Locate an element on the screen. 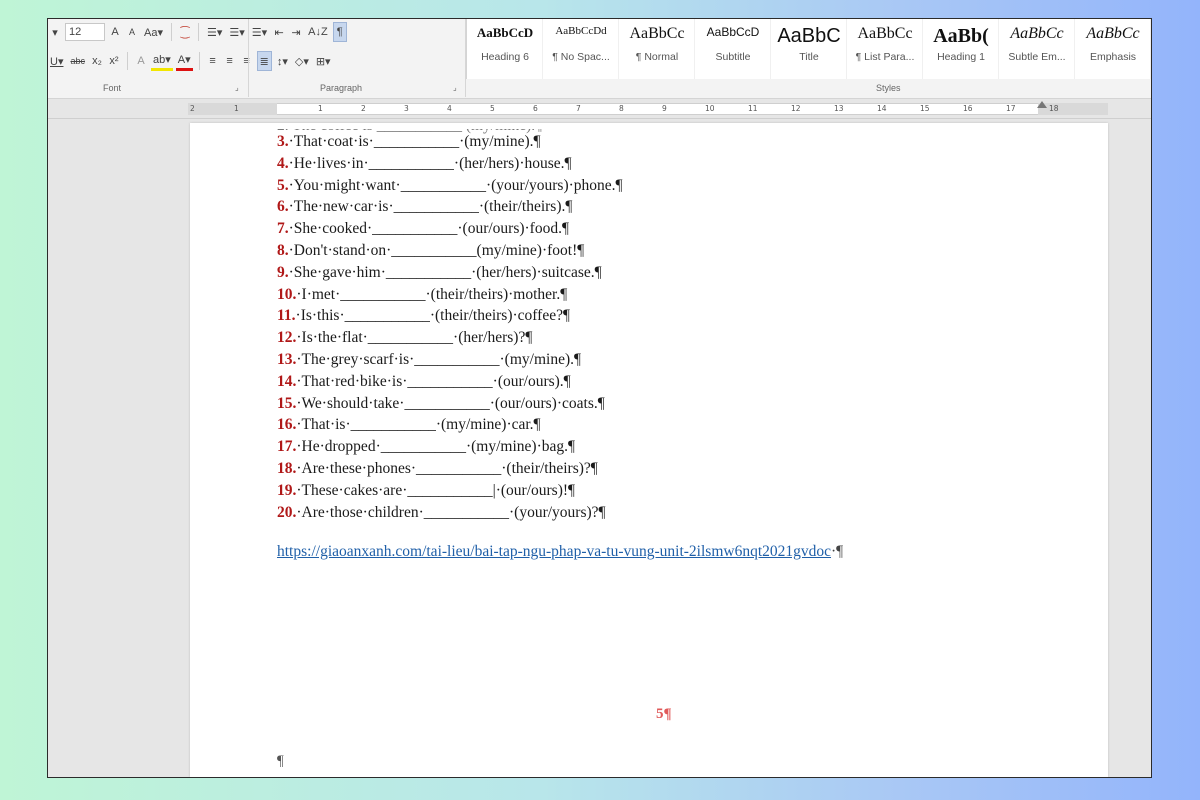  ruler-tick-label: 7 is located at coordinates (578, 108).